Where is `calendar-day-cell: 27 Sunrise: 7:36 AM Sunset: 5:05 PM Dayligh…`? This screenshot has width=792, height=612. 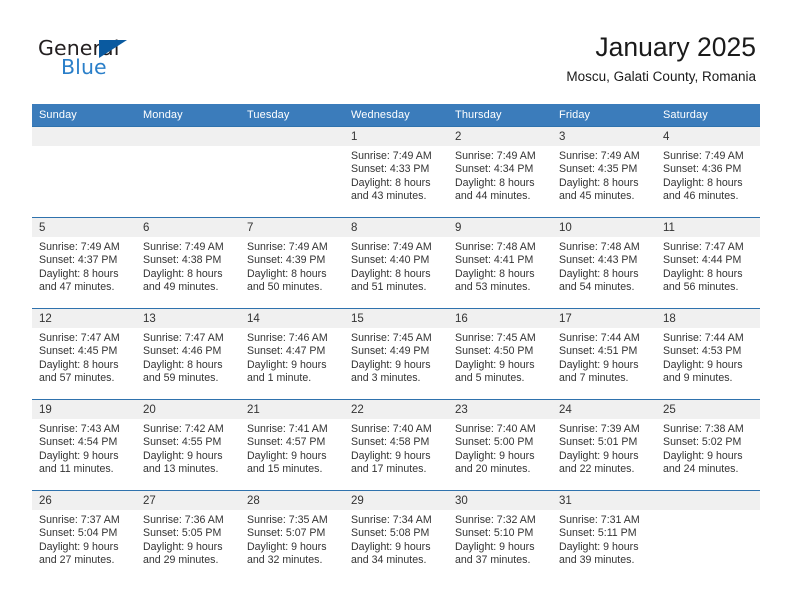
calendar-day-cell: 27 Sunrise: 7:36 AM Sunset: 5:05 PM Dayligh… is located at coordinates (188, 535).